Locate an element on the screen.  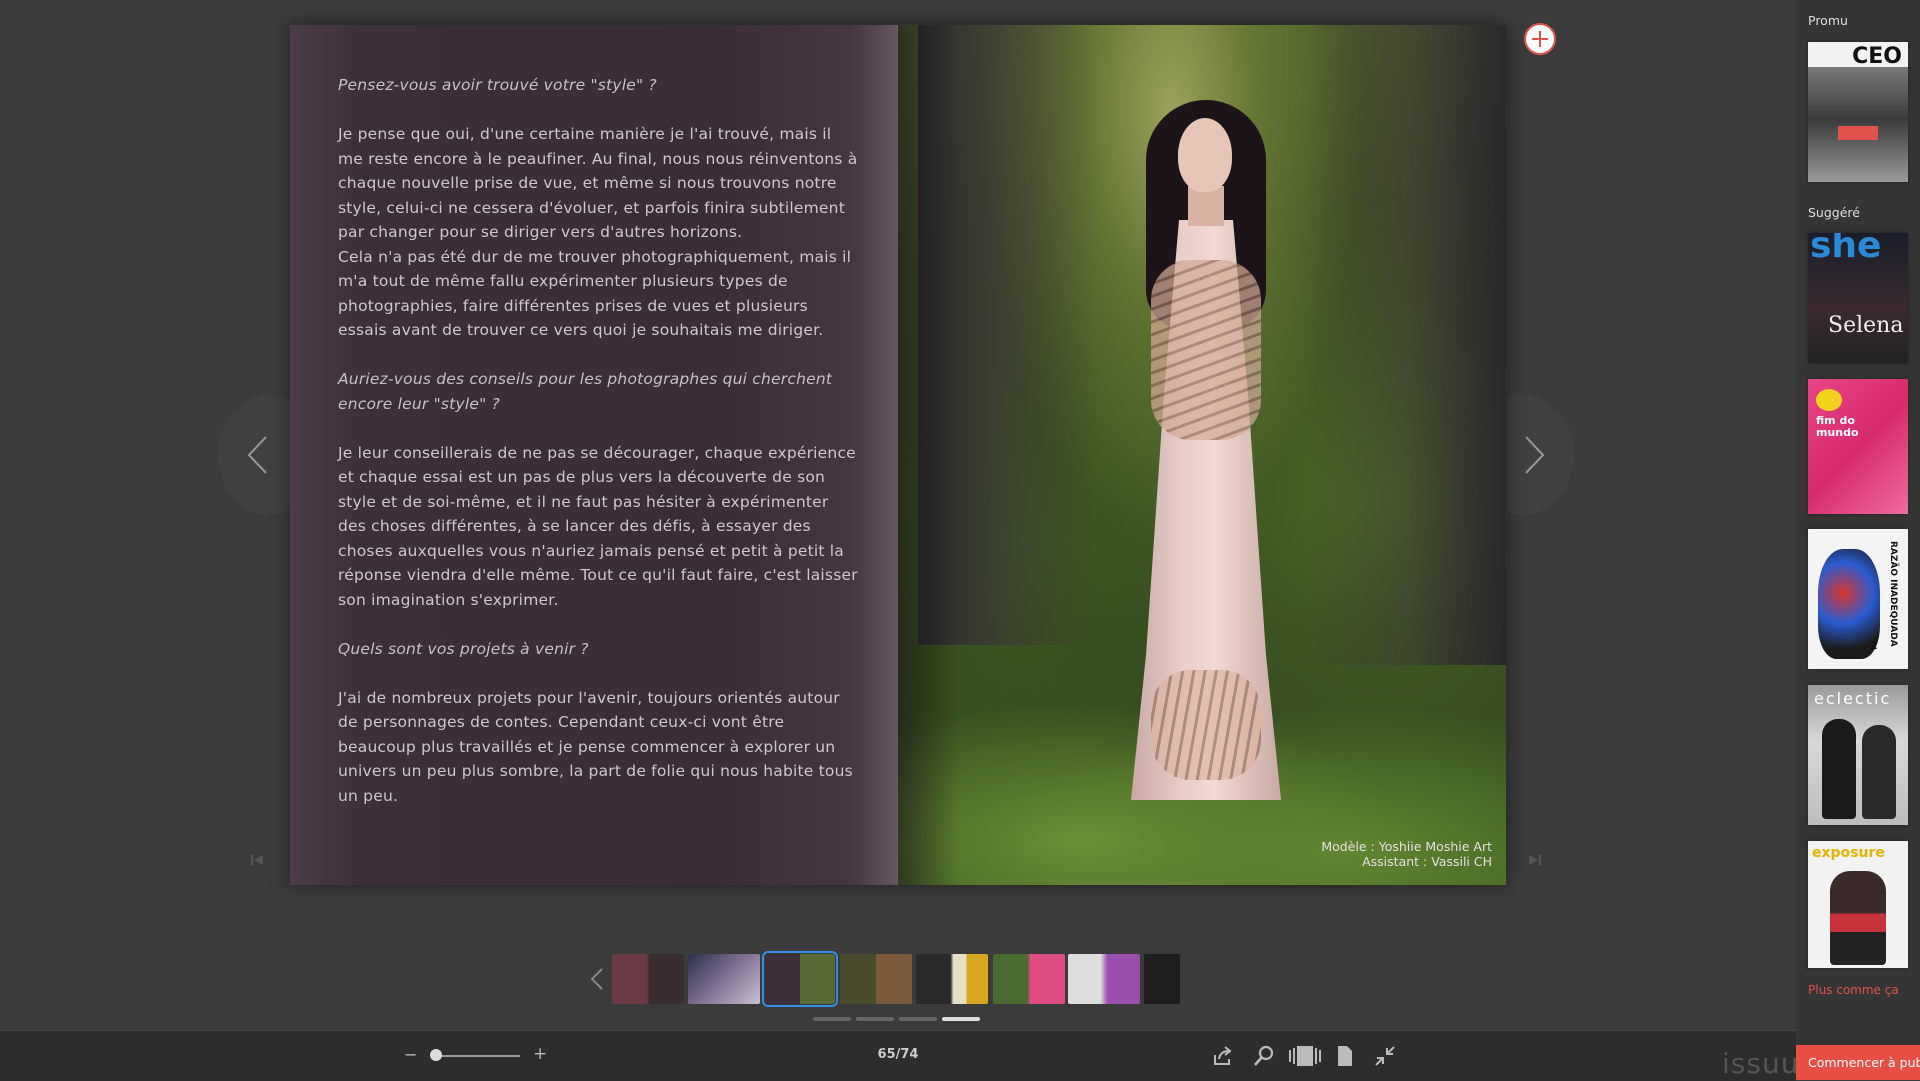
cover-fim-do-mundo: fim do mundo is located at coordinates (1858, 446).